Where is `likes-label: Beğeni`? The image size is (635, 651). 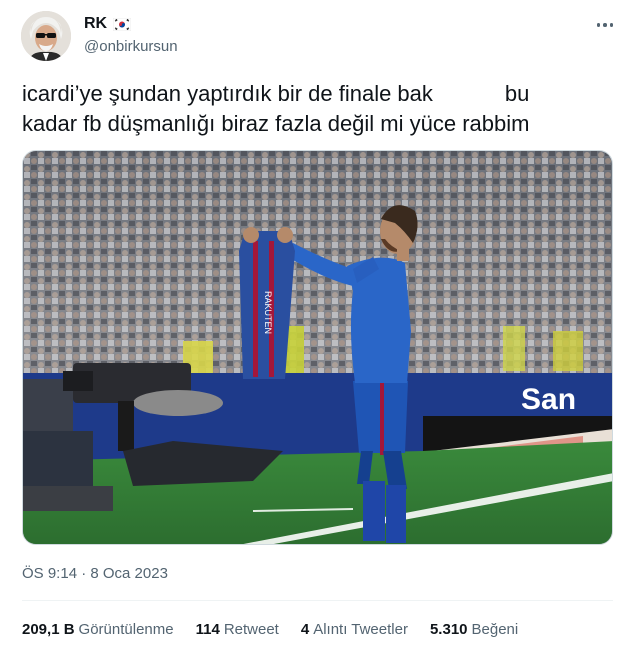 likes-label: Beğeni is located at coordinates (495, 629).